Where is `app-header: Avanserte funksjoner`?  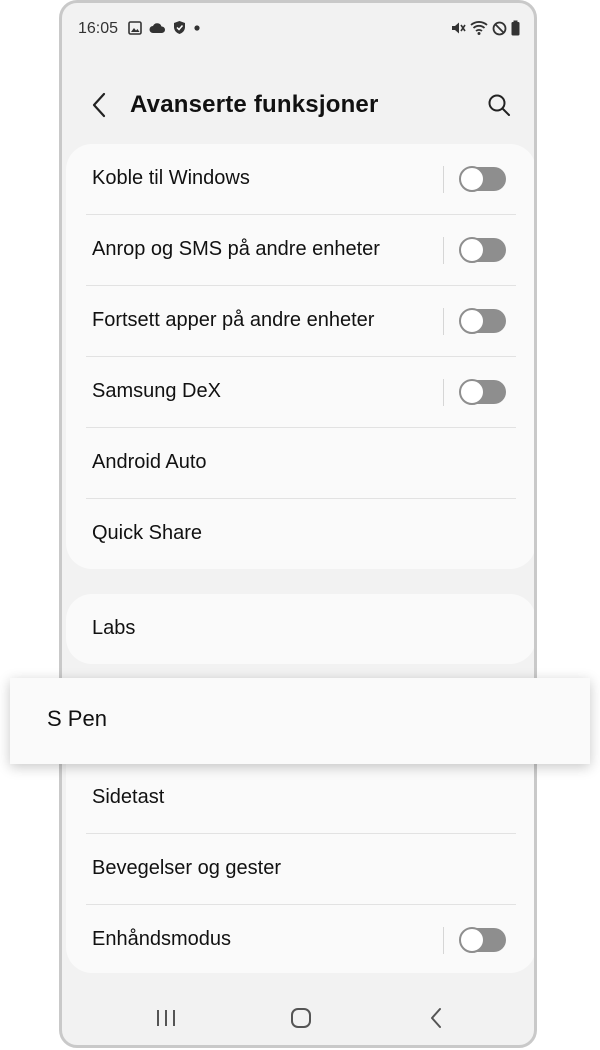
app-header: Avanserte funksjoner is located at coordinates (298, 106).